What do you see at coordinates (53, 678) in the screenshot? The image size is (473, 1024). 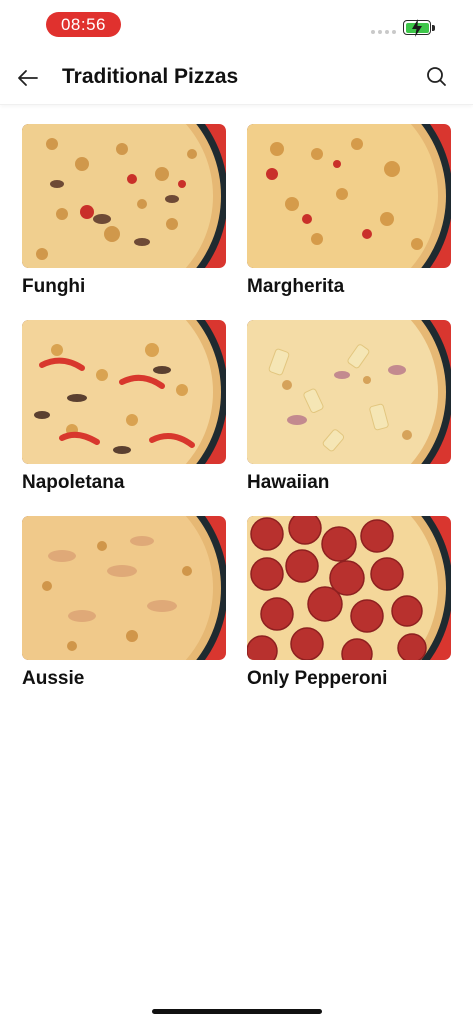 I see `pizza-name: Aussie` at bounding box center [53, 678].